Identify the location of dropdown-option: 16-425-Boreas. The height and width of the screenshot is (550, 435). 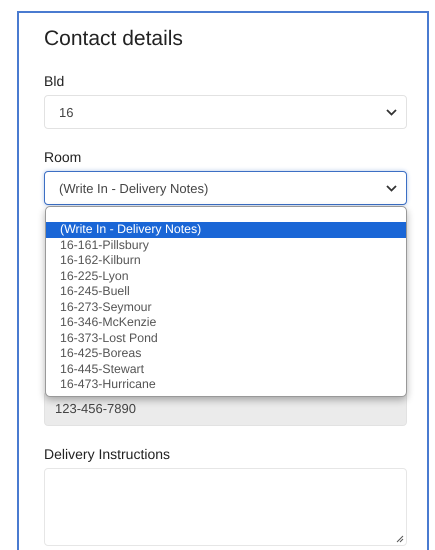
(226, 354).